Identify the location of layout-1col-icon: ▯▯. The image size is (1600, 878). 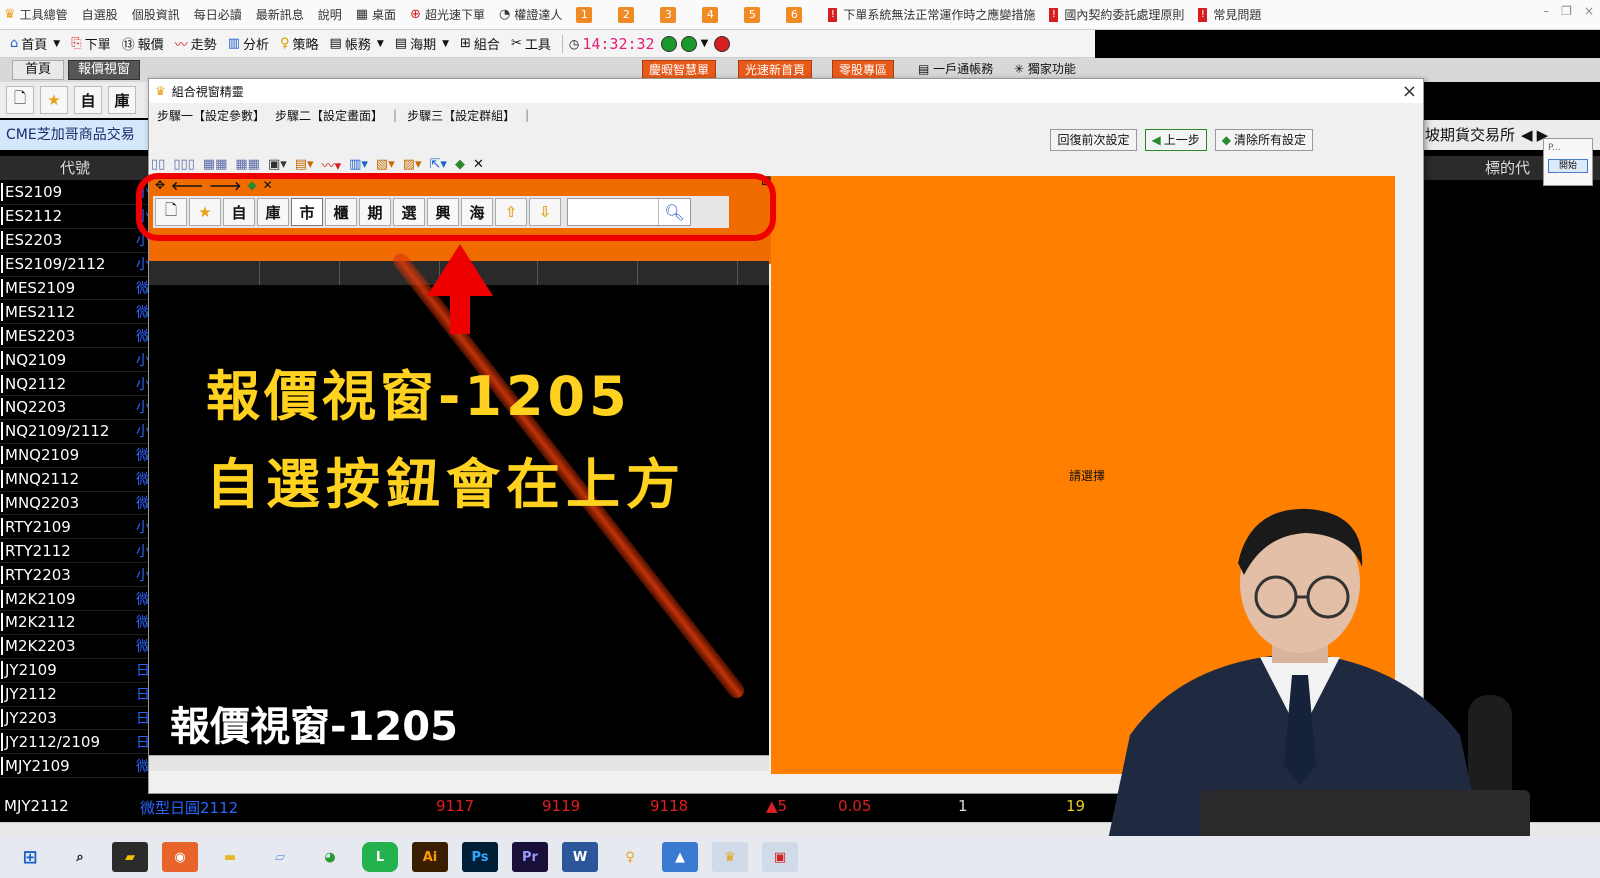
(158, 164).